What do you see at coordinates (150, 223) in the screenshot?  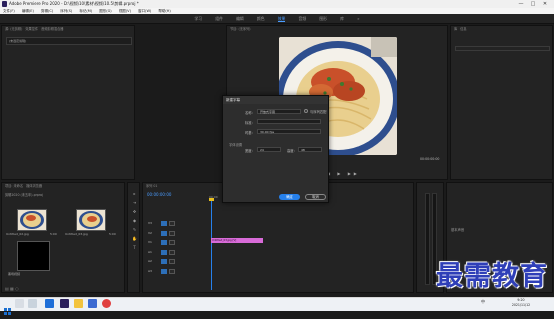 I see `track-v3: V3` at bounding box center [150, 223].